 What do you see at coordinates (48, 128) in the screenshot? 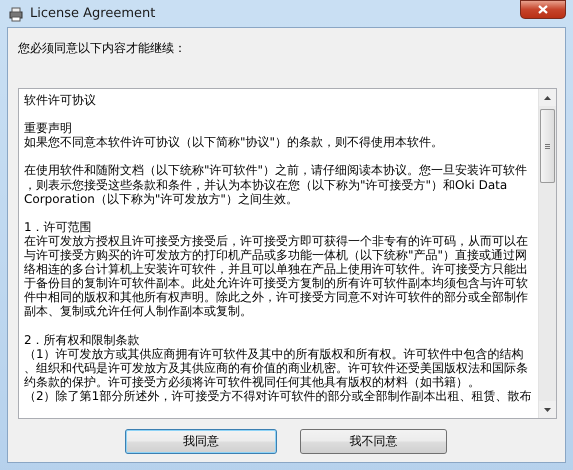
I see `license-text-line: 重要声明` at bounding box center [48, 128].